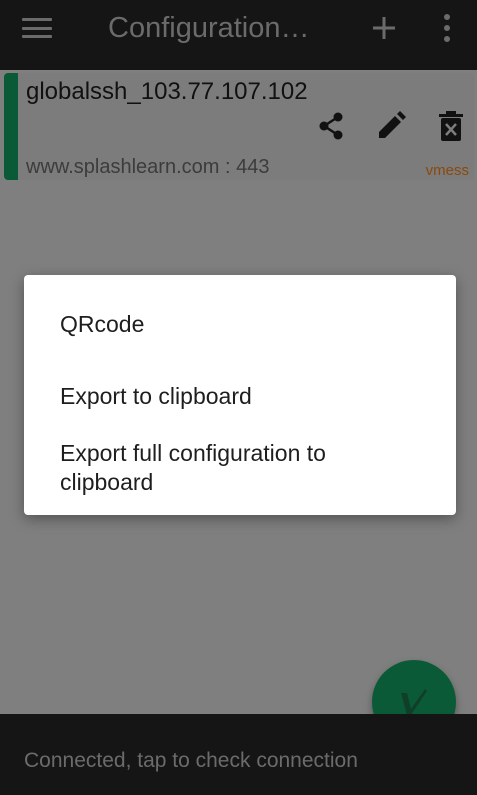  What do you see at coordinates (331, 126) in the screenshot?
I see `share-icon` at bounding box center [331, 126].